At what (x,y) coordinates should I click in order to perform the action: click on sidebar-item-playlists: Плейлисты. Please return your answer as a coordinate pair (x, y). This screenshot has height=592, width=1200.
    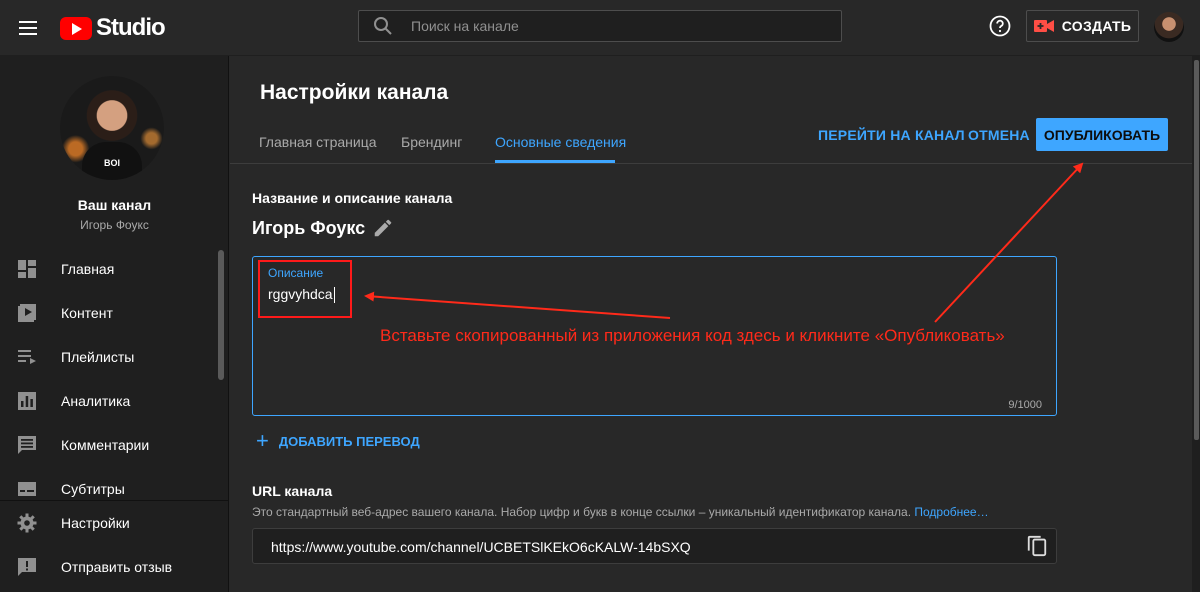
    Looking at the image, I should click on (109, 357).